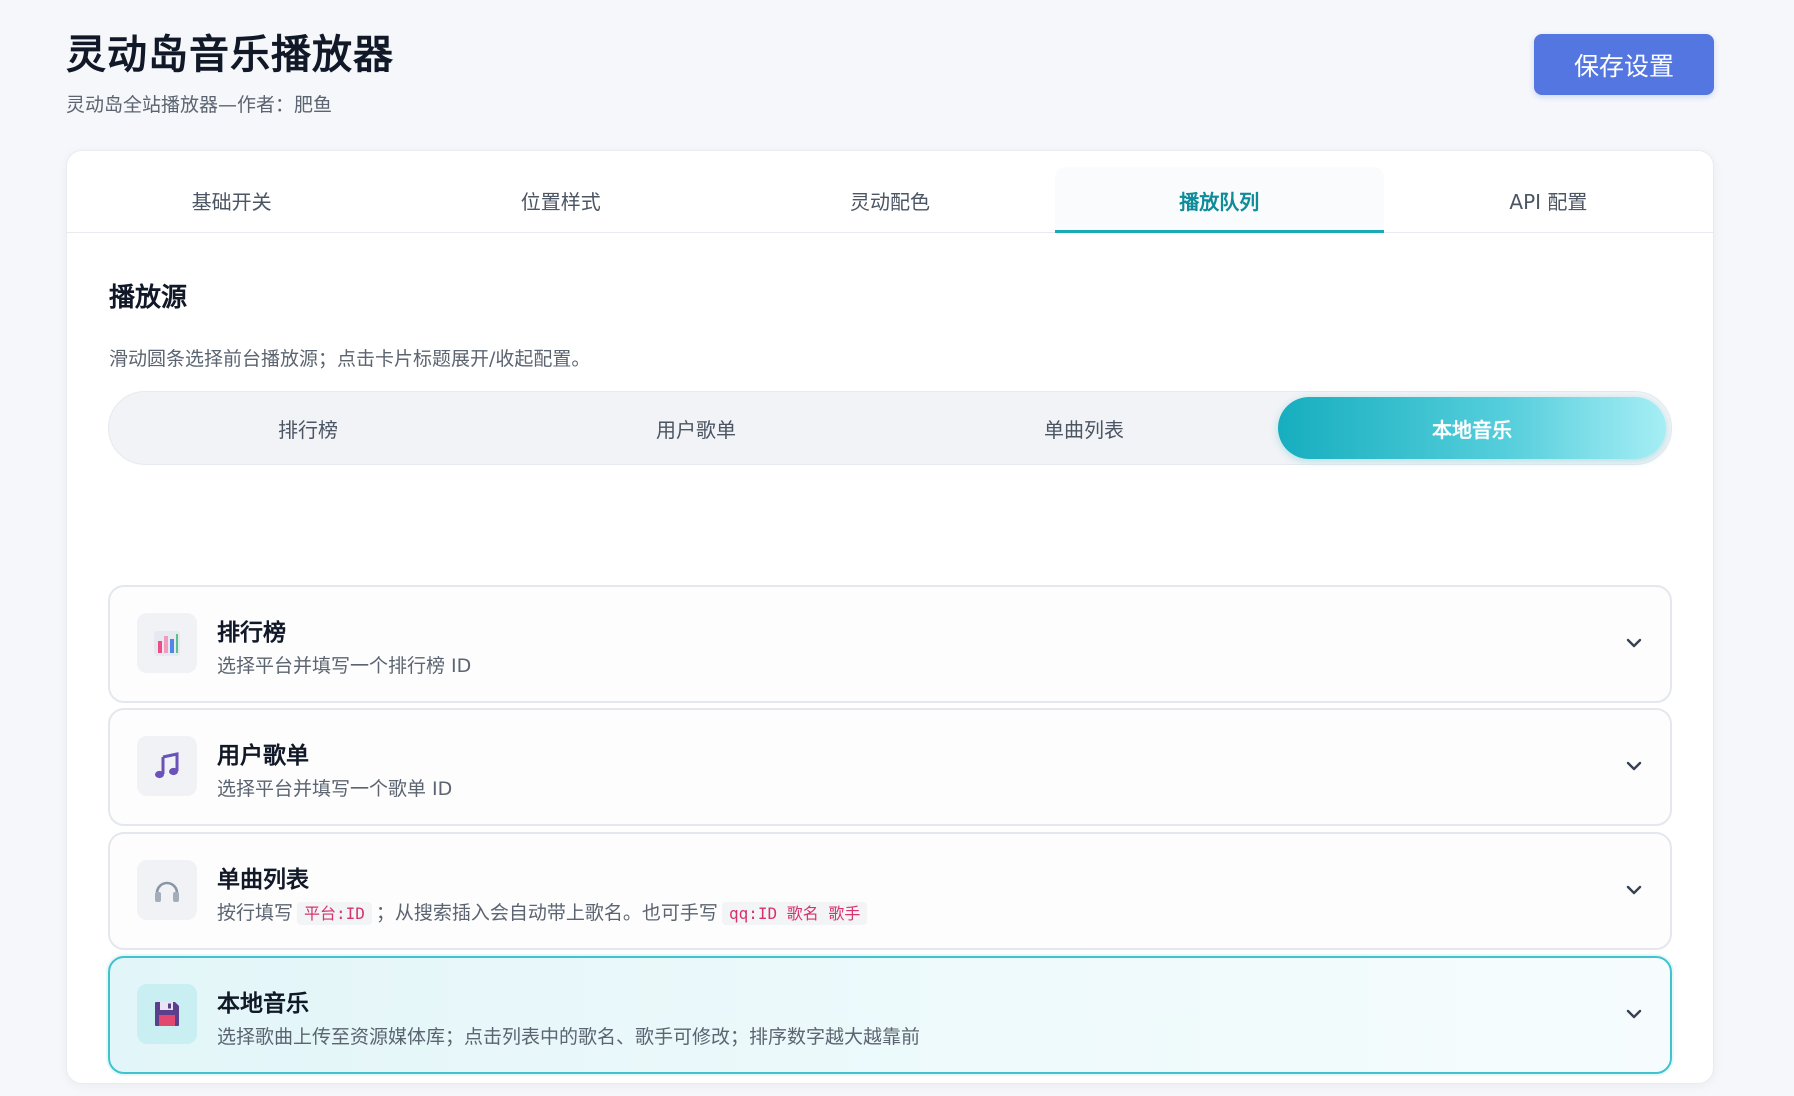 The width and height of the screenshot is (1794, 1096). I want to click on source-card-chart: 排行榜 选择平台并填写一个排行榜 ID, so click(890, 644).